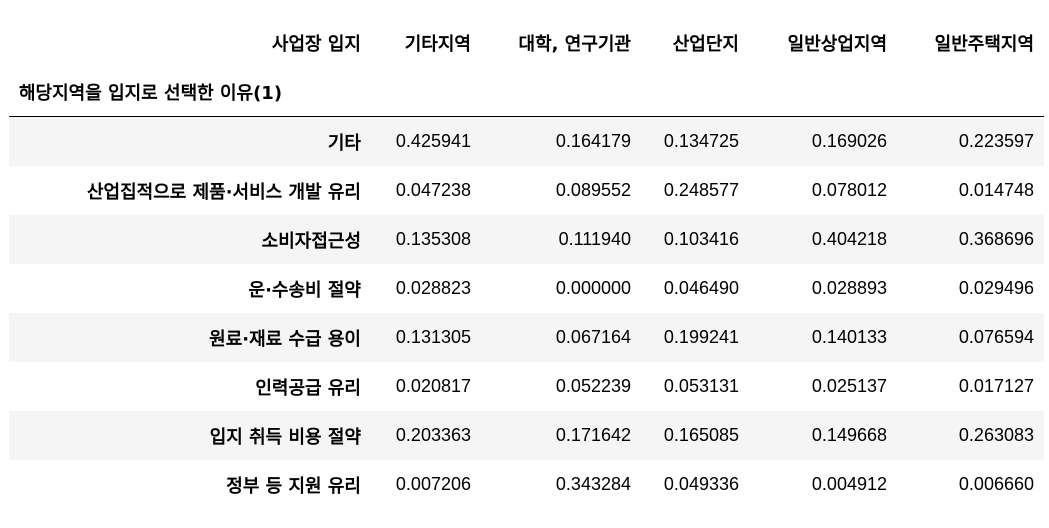 This screenshot has width=1049, height=528. Describe the element at coordinates (849, 484) in the screenshot. I see `table-cell: 0.004912` at that location.